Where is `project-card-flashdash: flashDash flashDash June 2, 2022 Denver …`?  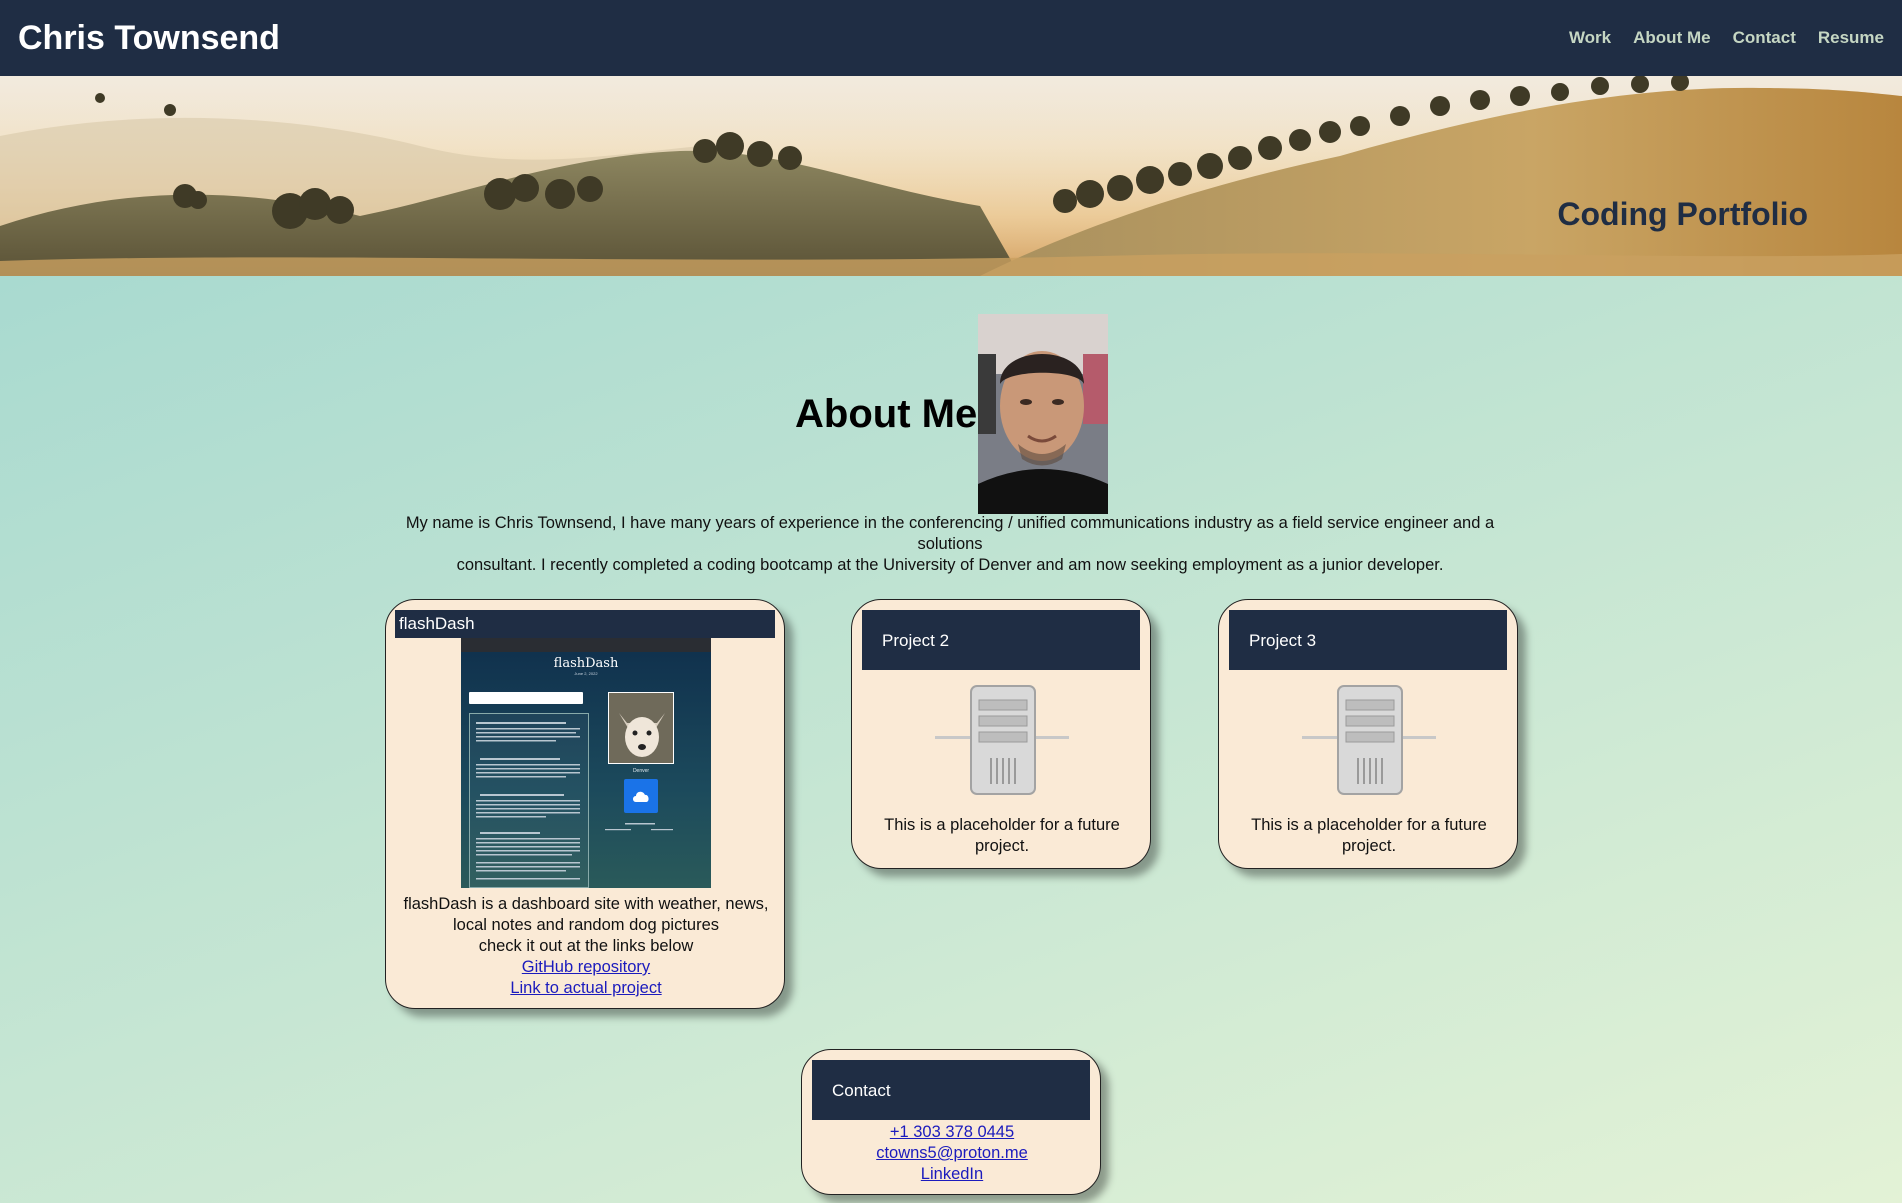 project-card-flashdash: flashDash flashDash June 2, 2022 Denver … is located at coordinates (585, 804).